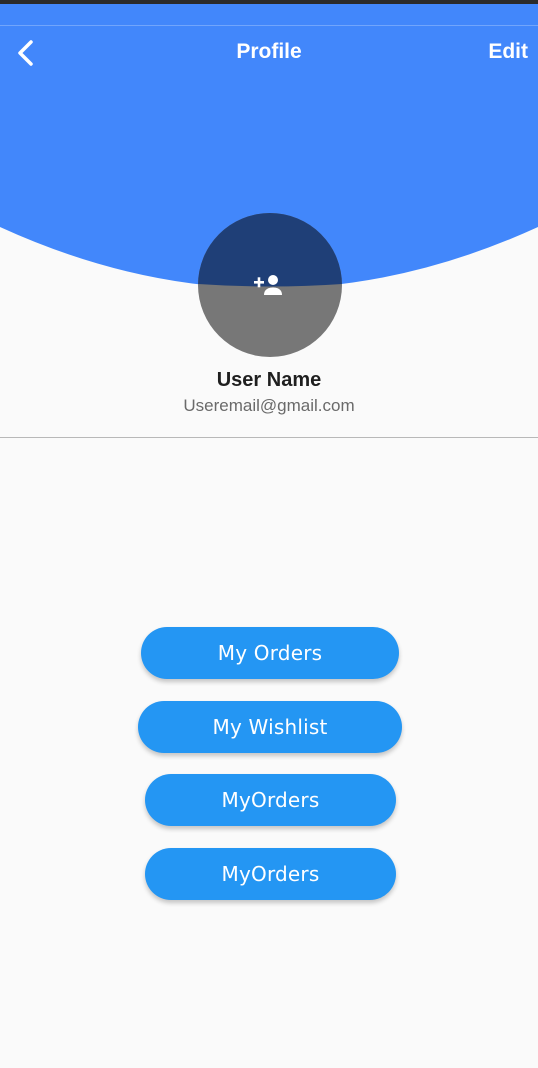 This screenshot has width=538, height=1068. What do you see at coordinates (508, 52) in the screenshot?
I see `edit-button: Edit` at bounding box center [508, 52].